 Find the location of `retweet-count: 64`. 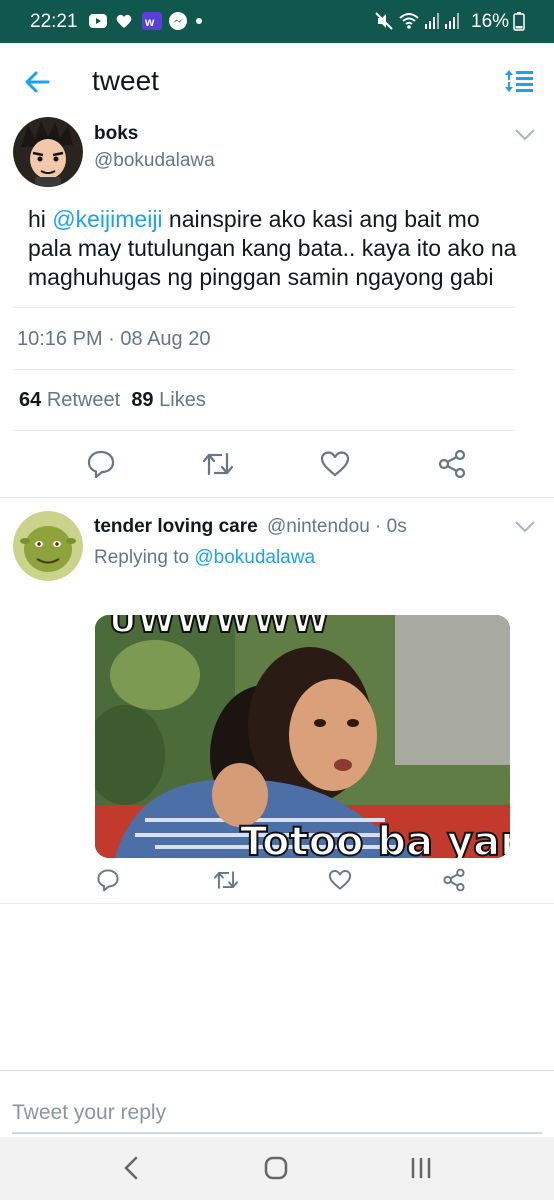

retweet-count: 64 is located at coordinates (30, 400).